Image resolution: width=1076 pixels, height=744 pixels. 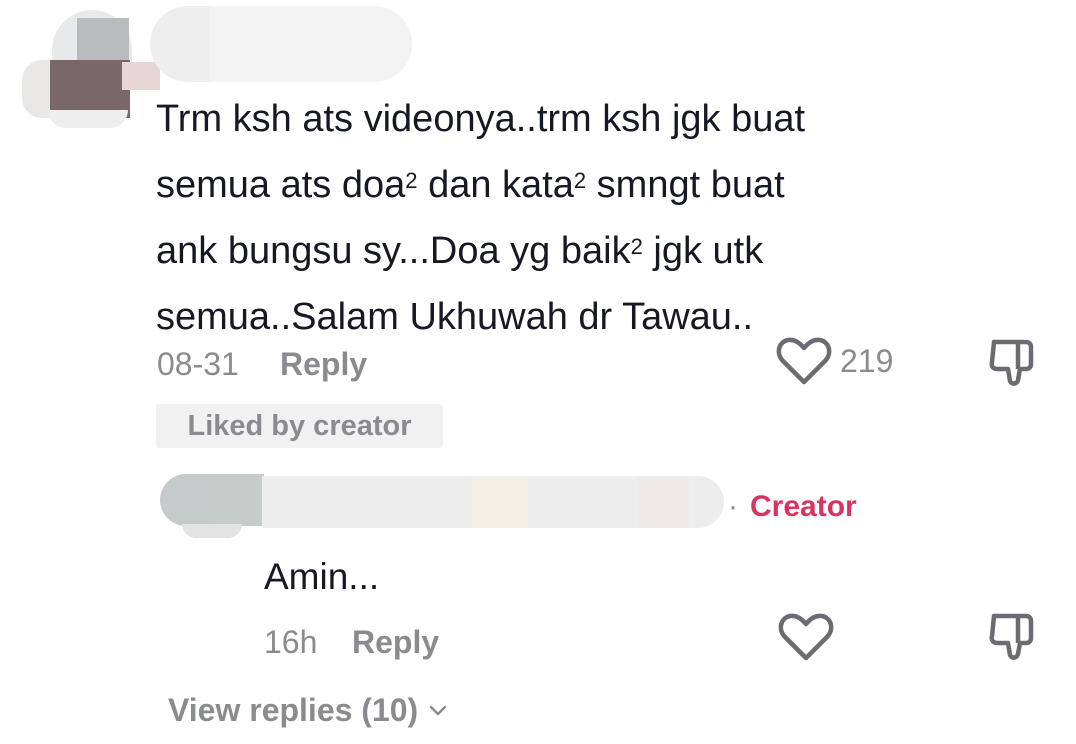 I want to click on view-replies-label: View replies (10), so click(x=293, y=710).